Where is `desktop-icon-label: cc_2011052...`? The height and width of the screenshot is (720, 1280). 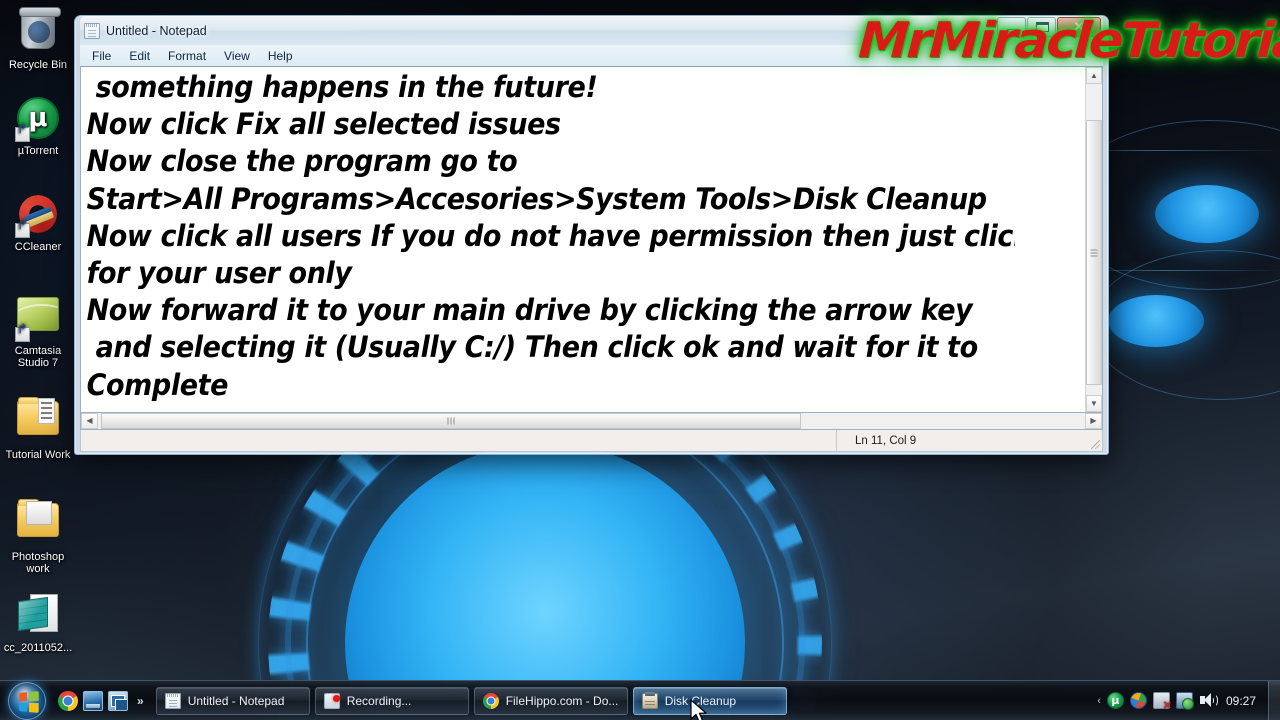
desktop-icon-label: cc_2011052... is located at coordinates (38, 648).